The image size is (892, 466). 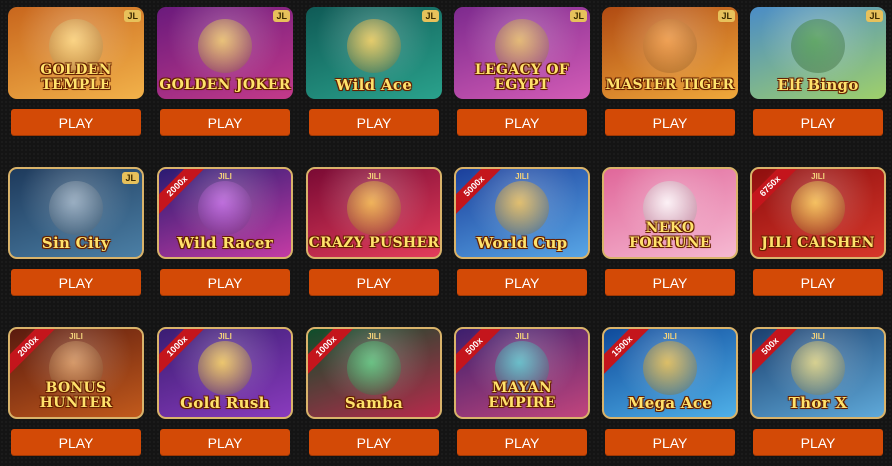 I want to click on game-title: Mayan Empire, so click(x=522, y=395).